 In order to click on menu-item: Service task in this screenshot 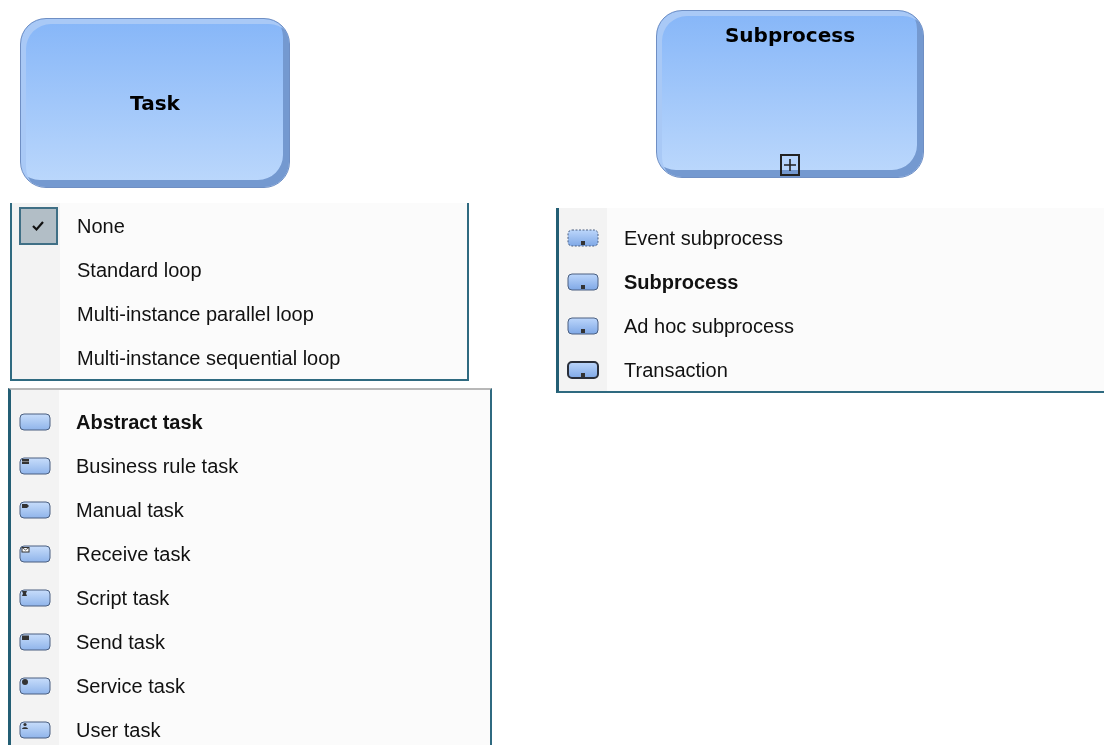, I will do `click(130, 686)`.